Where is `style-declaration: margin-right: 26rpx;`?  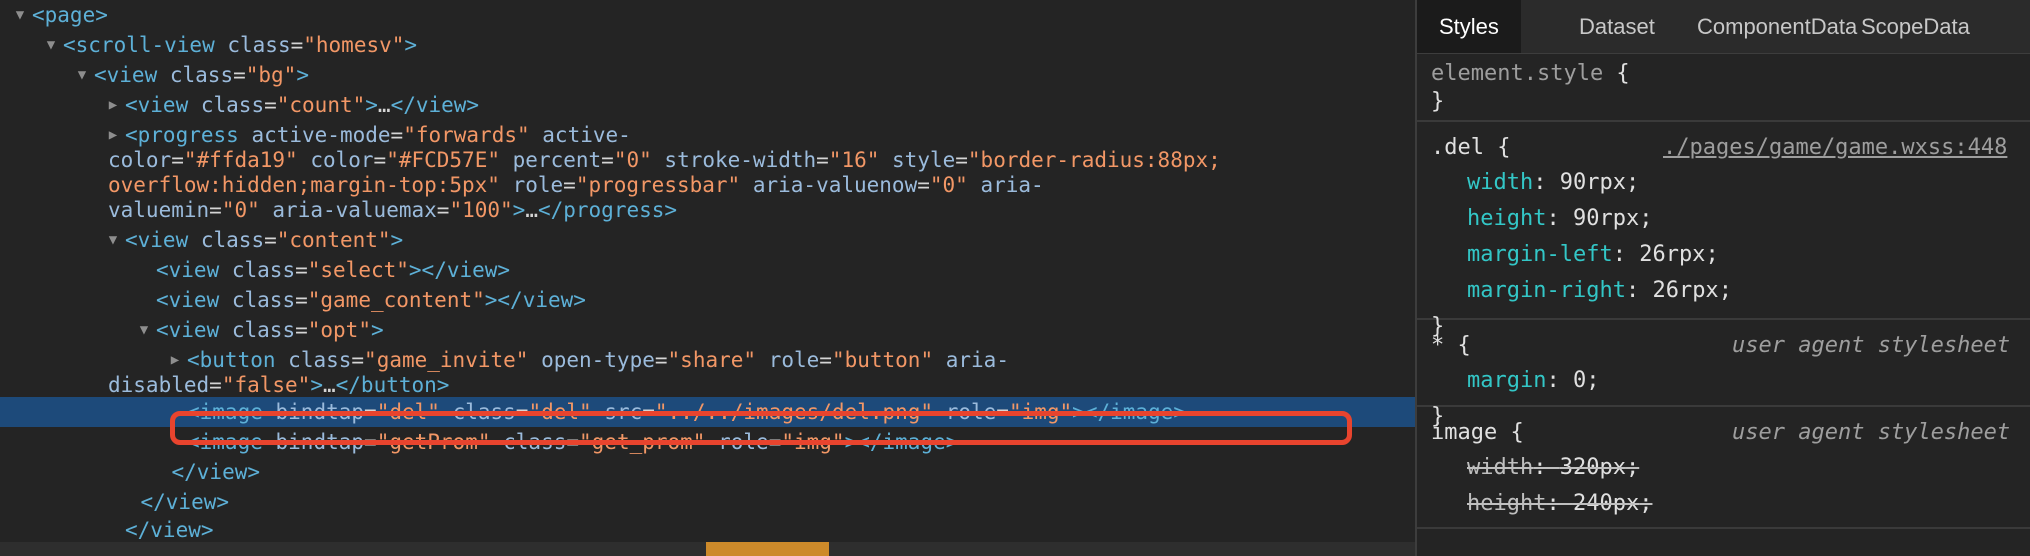
style-declaration: margin-right: 26rpx; is located at coordinates (1599, 291).